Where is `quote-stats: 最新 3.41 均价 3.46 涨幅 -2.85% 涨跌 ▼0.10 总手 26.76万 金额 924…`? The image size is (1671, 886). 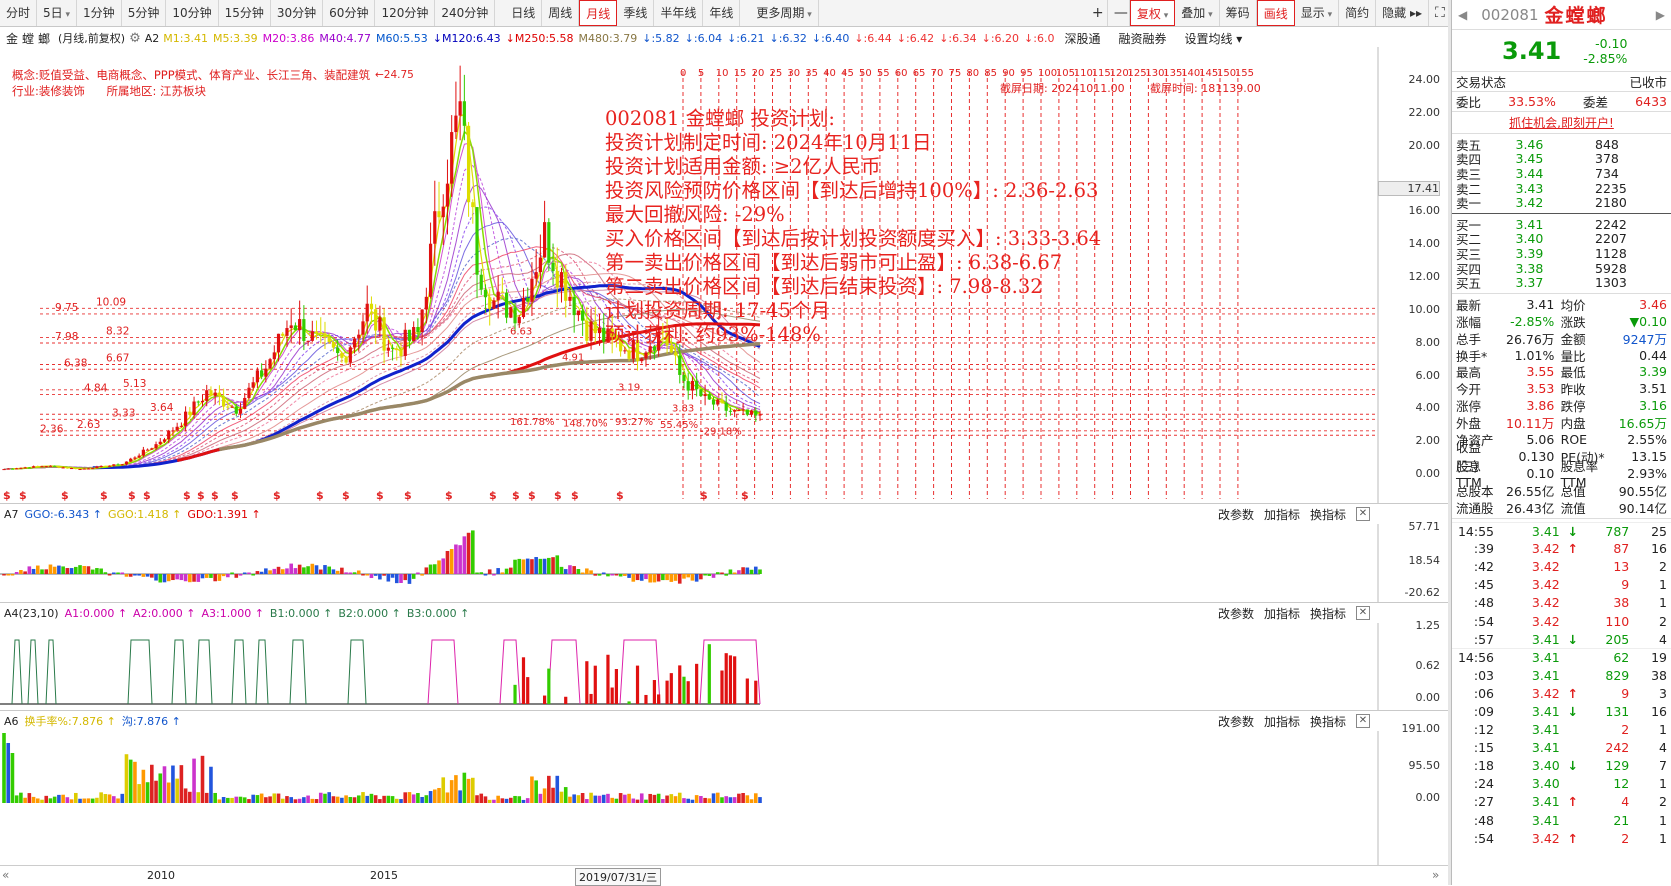 quote-stats: 最新 3.41 均价 3.46 涨幅 -2.85% 涨跌 ▼0.10 总手 26.76万 金额 924… is located at coordinates (1561, 406).